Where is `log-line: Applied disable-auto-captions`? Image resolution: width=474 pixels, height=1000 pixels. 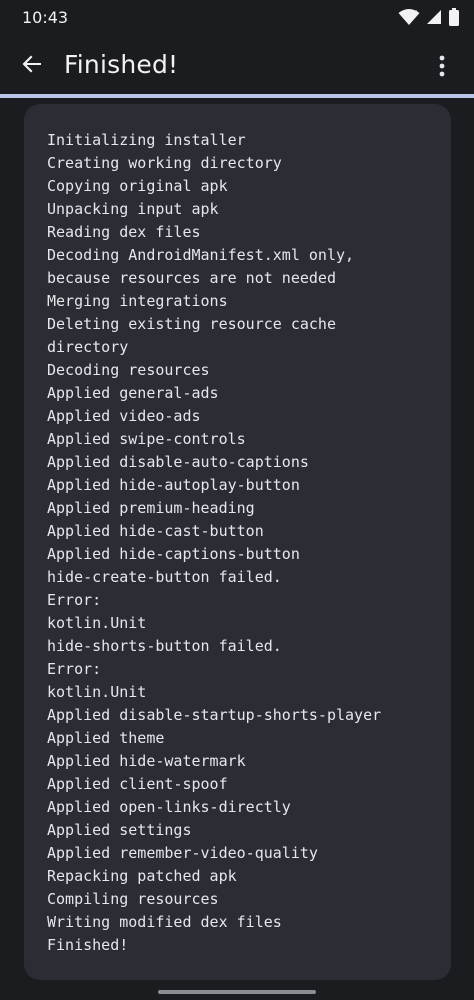 log-line: Applied disable-auto-captions is located at coordinates (178, 462).